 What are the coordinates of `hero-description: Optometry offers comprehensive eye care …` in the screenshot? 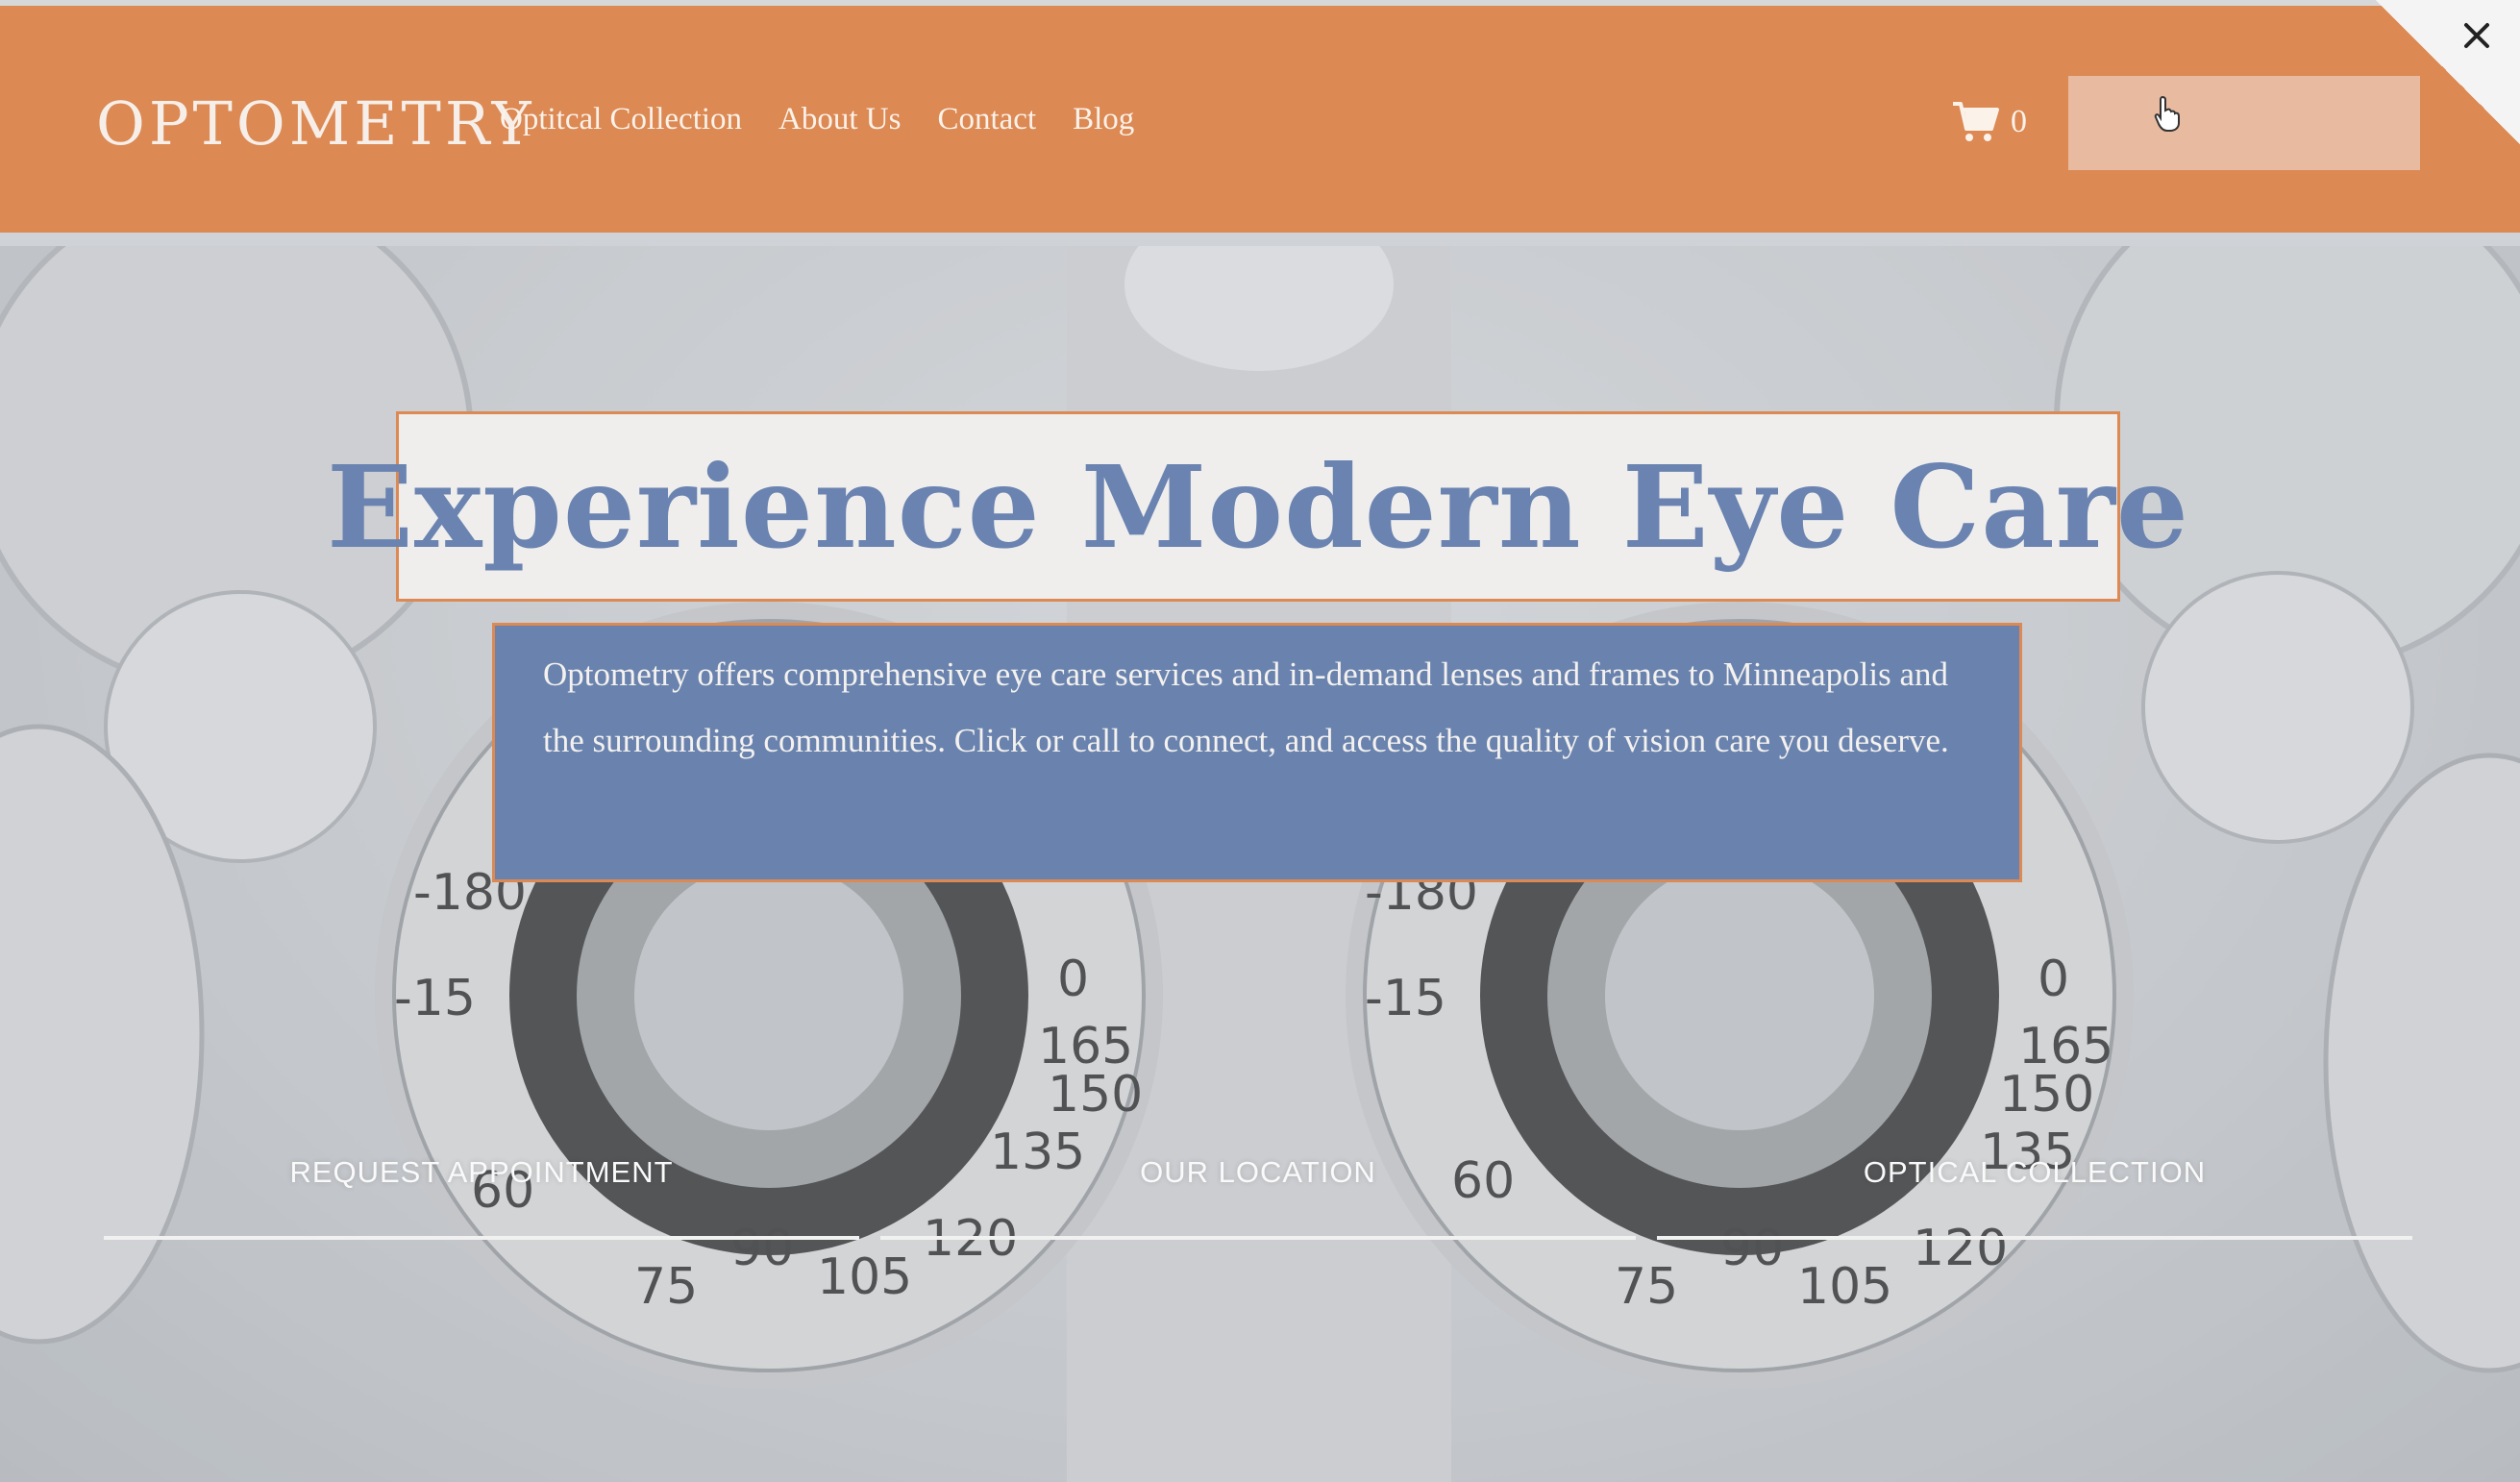 It's located at (1246, 707).